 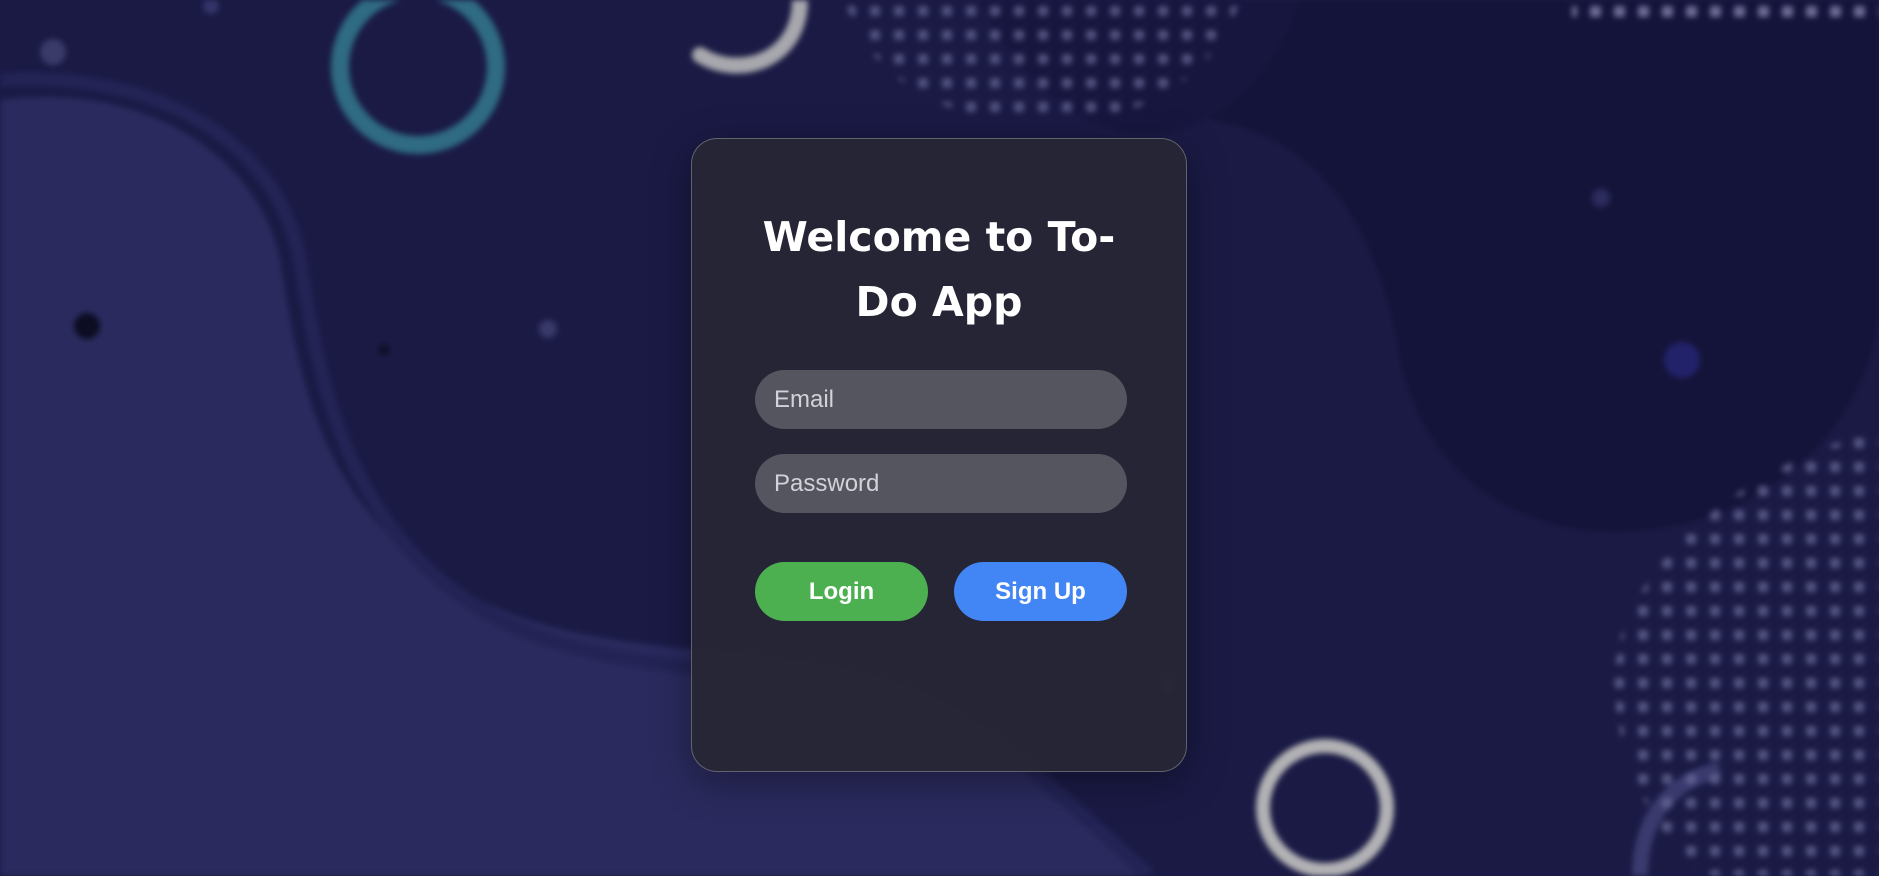 I want to click on password-input, so click(x=941, y=483).